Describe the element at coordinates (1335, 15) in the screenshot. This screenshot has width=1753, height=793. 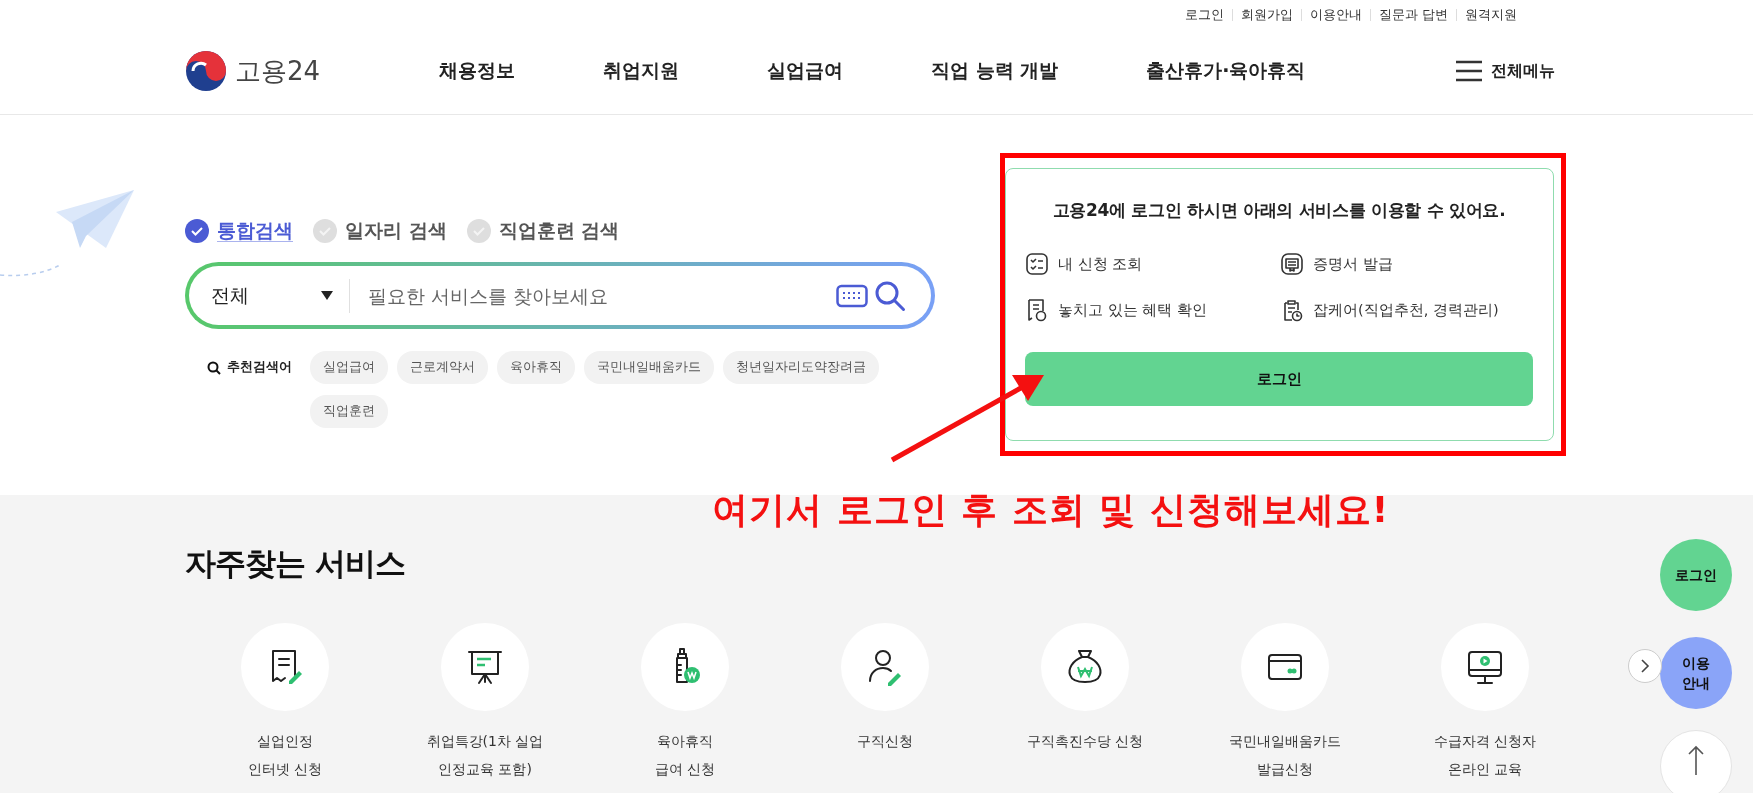
I see `top-link: 이용안내` at that location.